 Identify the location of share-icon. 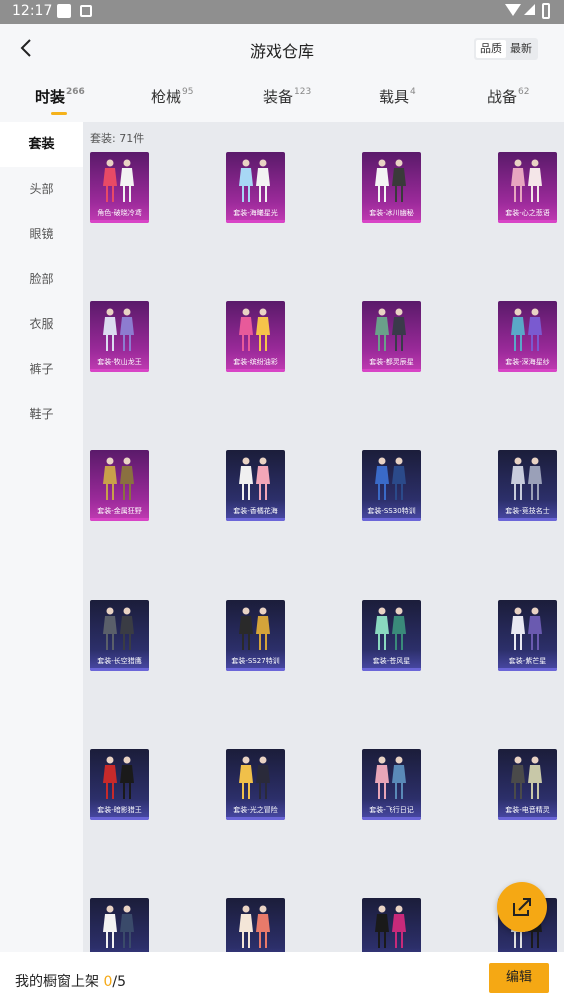
(522, 907).